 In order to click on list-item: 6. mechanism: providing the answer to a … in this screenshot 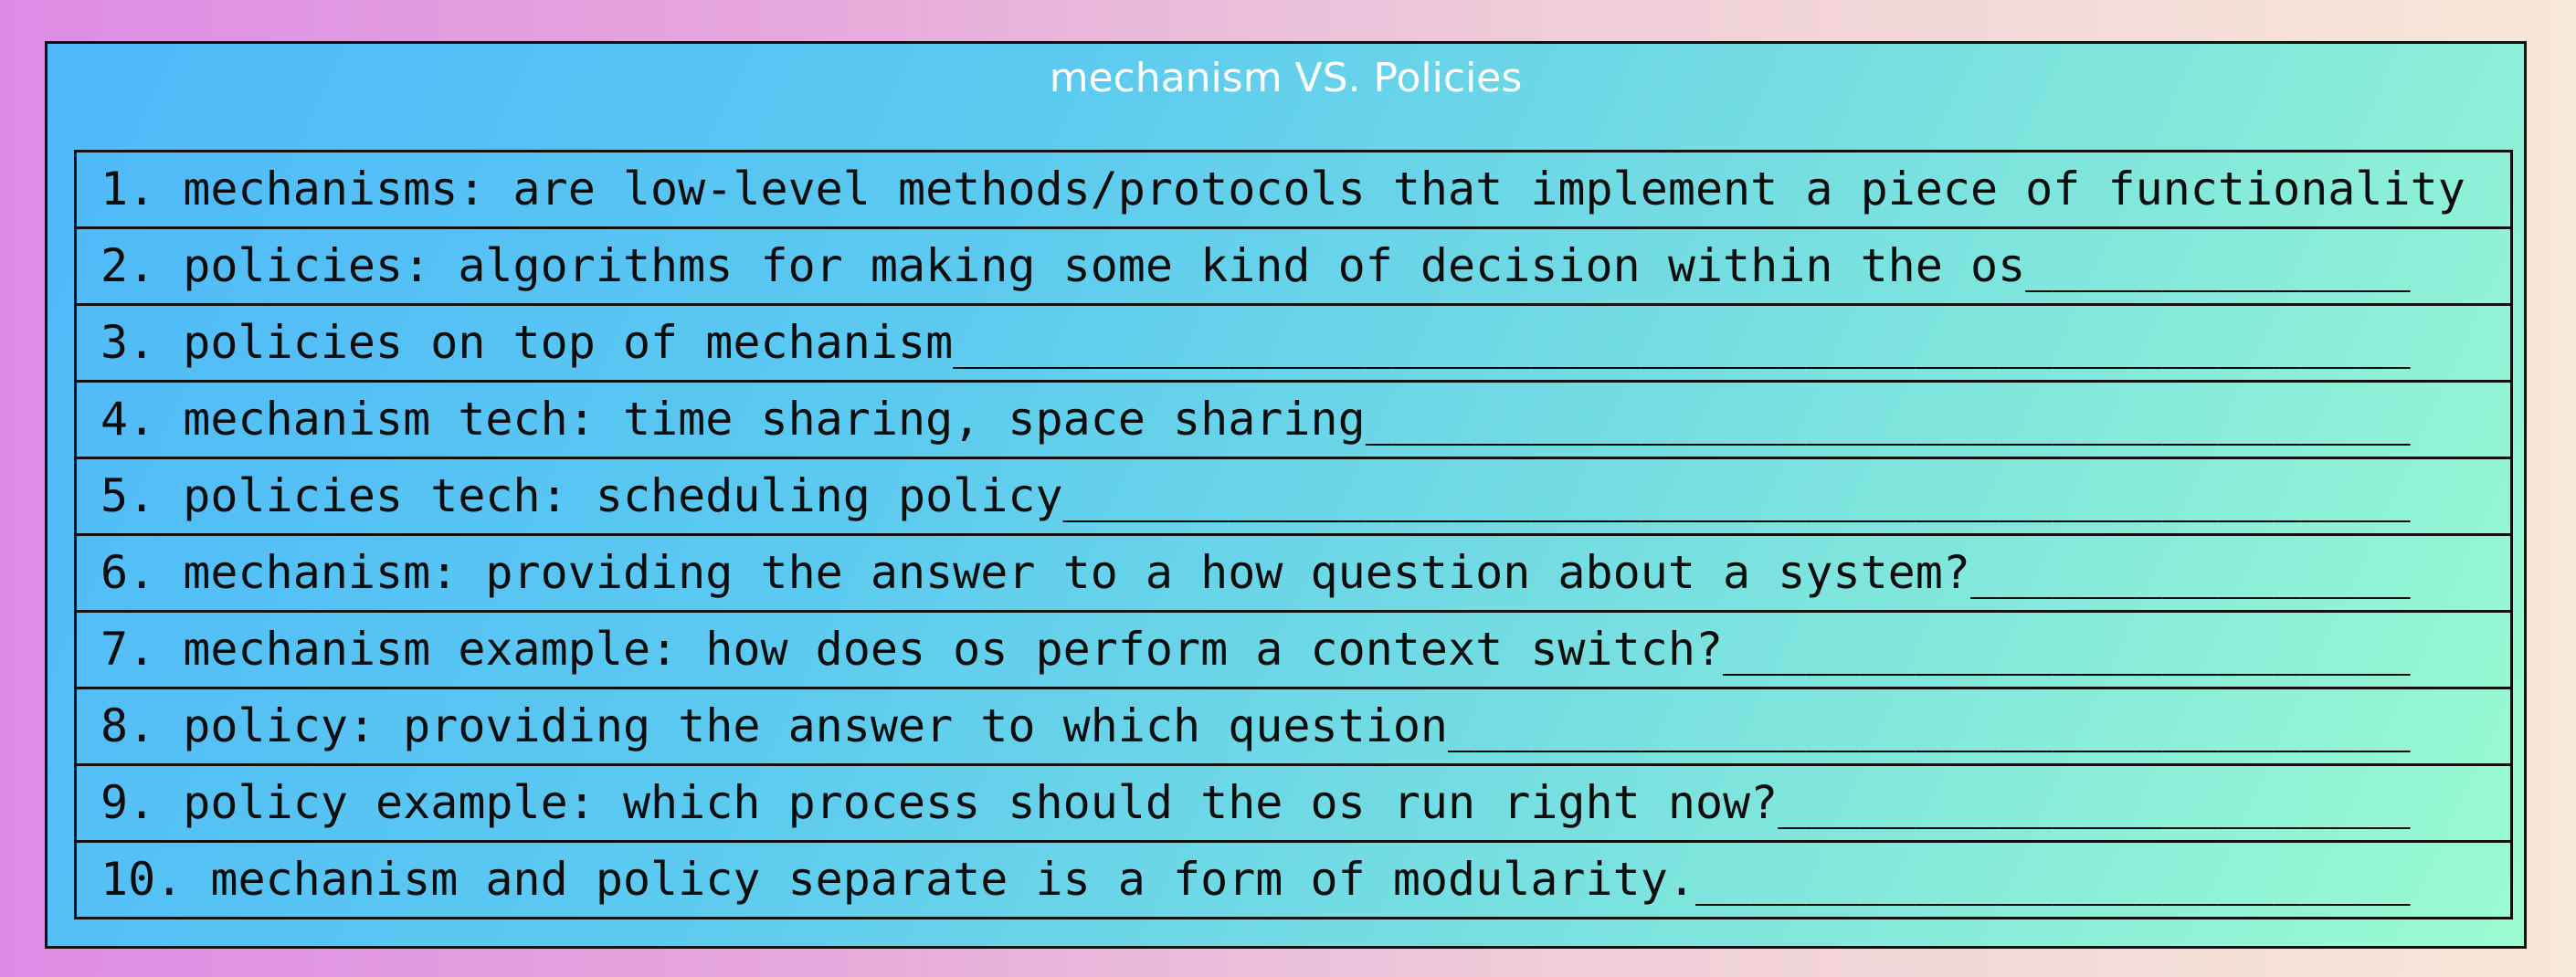, I will do `click(1293, 574)`.